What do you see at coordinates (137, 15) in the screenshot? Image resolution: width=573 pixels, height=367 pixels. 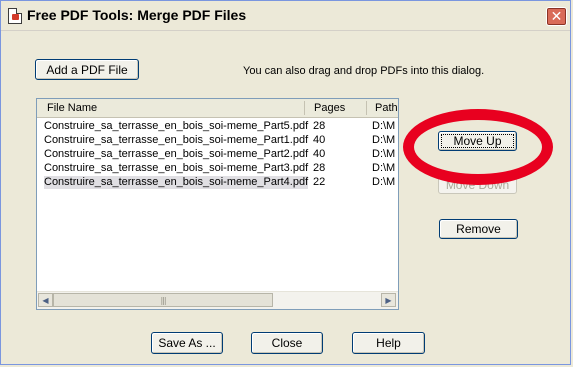 I see `window-title: Free PDF Tools: Merge PDF Files` at bounding box center [137, 15].